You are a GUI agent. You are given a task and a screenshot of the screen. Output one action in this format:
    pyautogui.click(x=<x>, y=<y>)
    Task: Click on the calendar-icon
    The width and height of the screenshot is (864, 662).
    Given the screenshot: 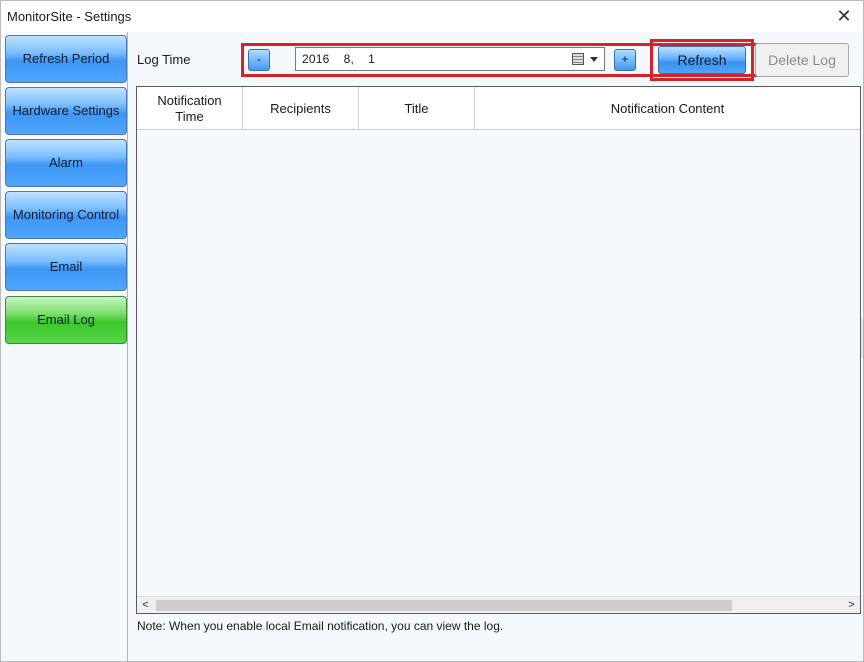 What is the action you would take?
    pyautogui.click(x=578, y=59)
    